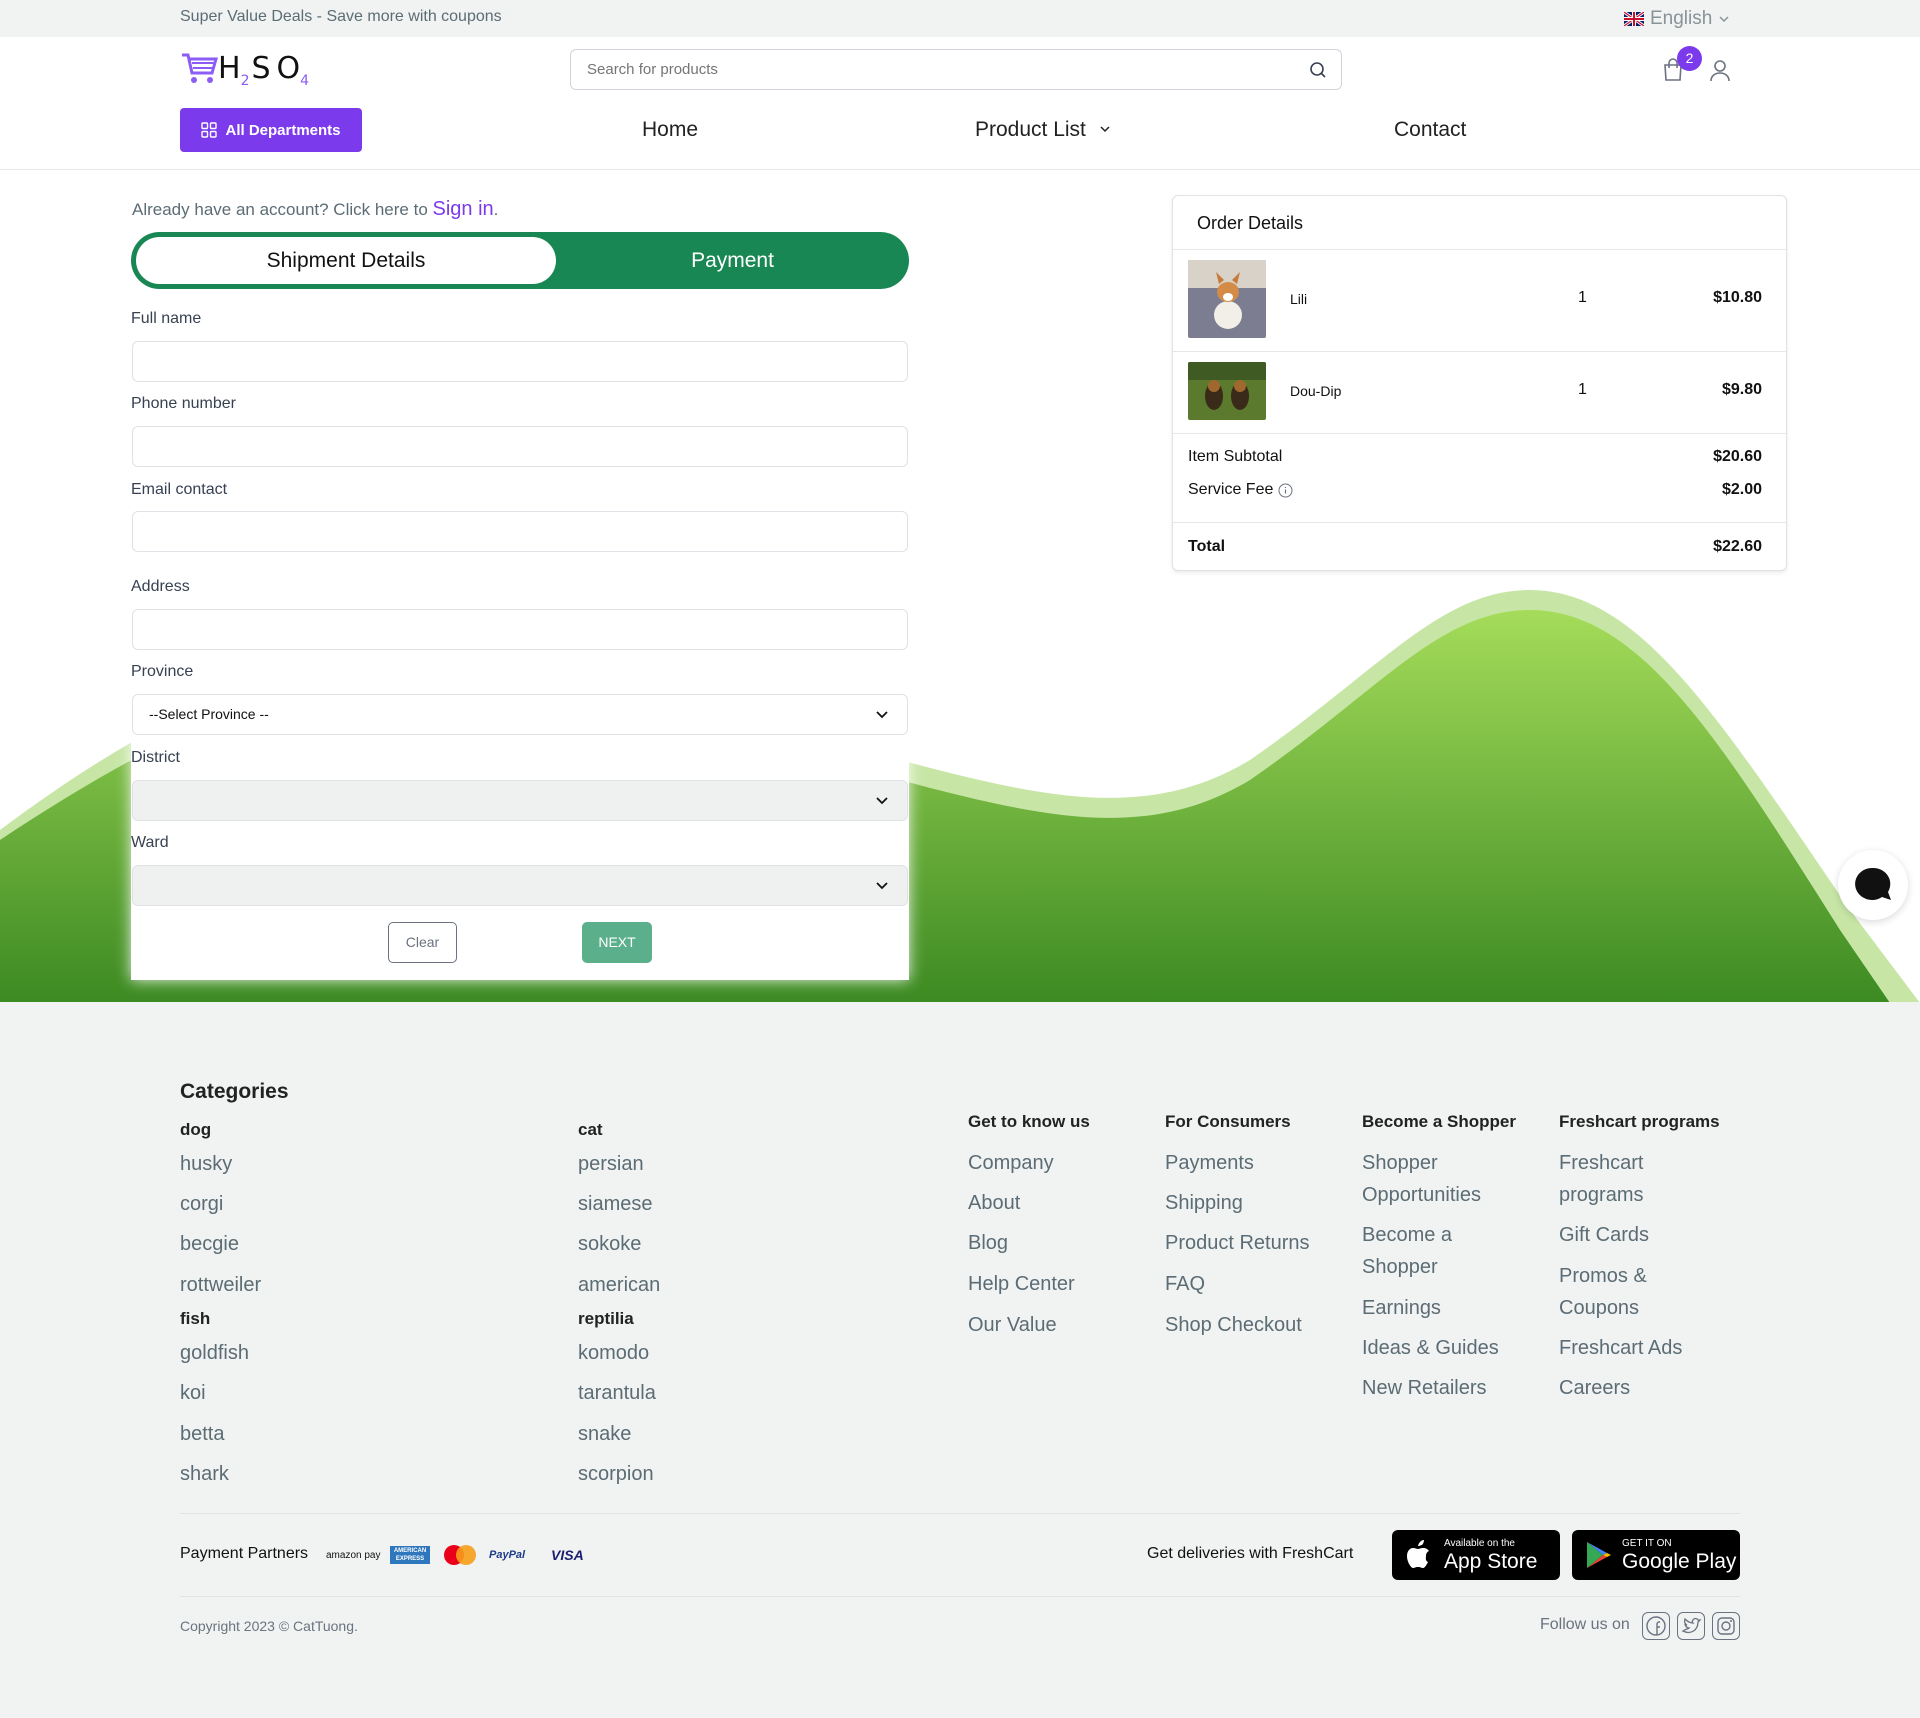 This screenshot has height=1718, width=1920. I want to click on tab-payment: Payment, so click(732, 260).